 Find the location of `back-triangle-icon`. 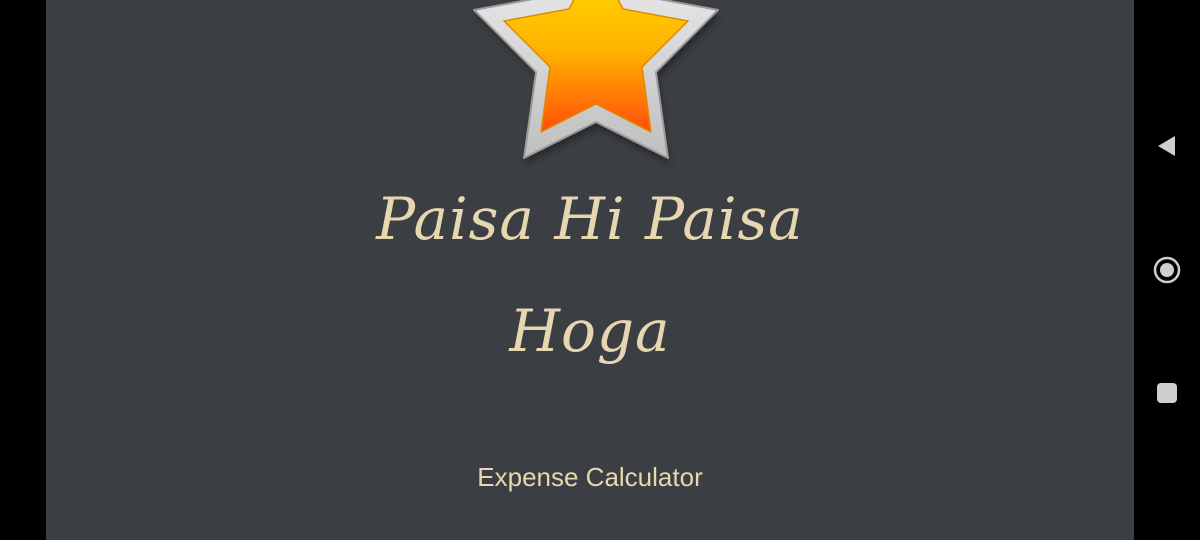

back-triangle-icon is located at coordinates (1166, 146).